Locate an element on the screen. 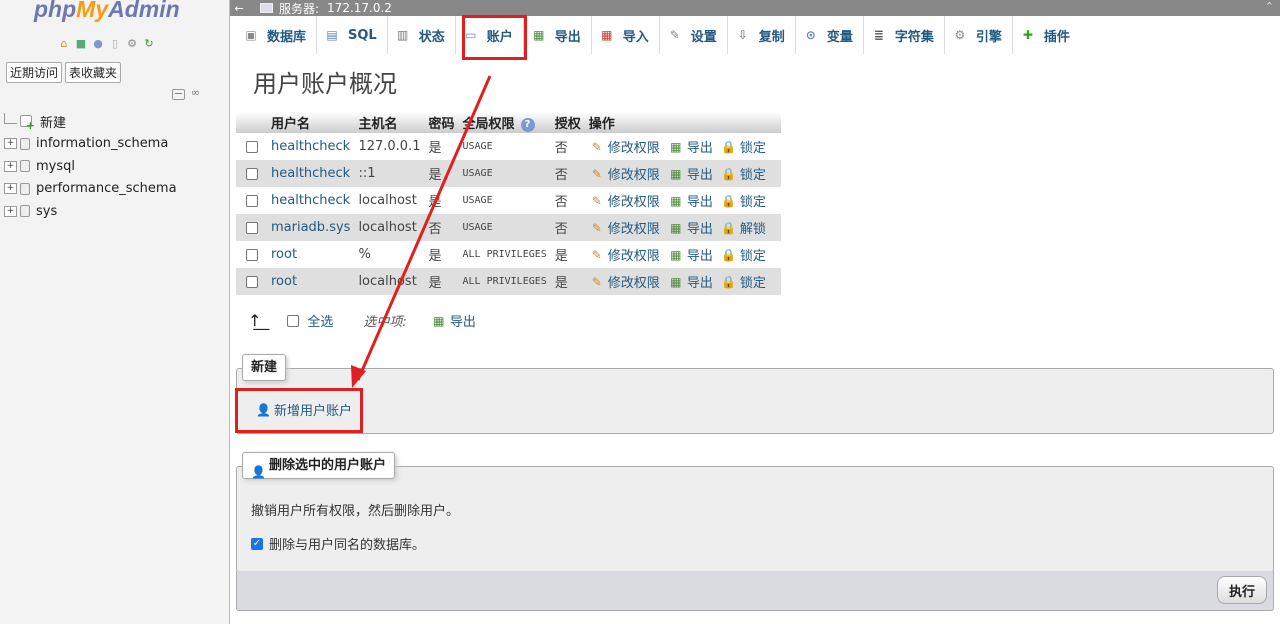 Image resolution: width=1280 pixels, height=624 pixels. annotation-arrow-overlay is located at coordinates (421, 231).